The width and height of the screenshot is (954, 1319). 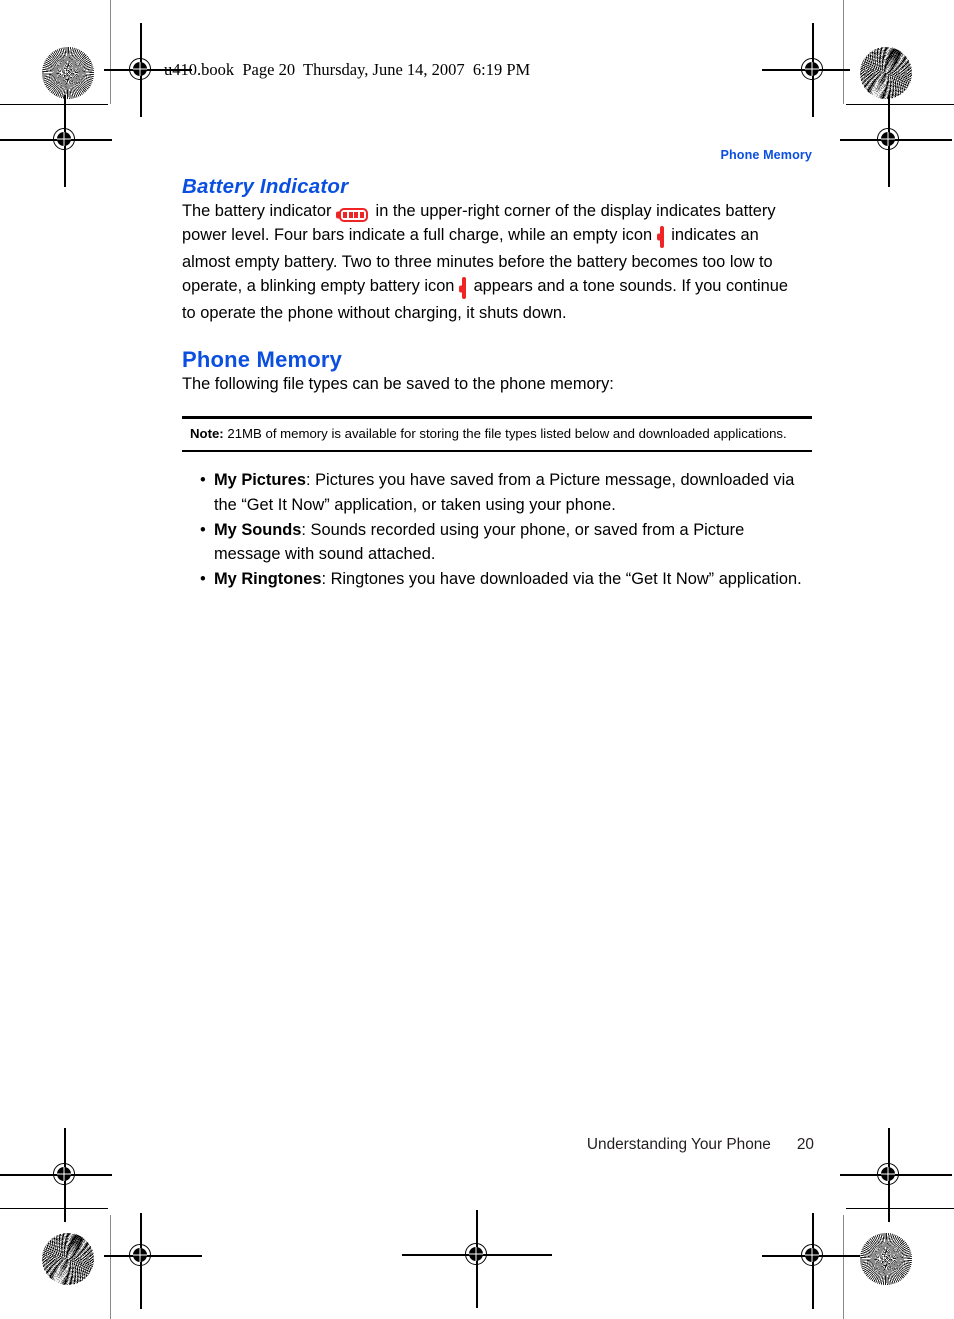 I want to click on trim-line-bottom-left-horizontal, so click(x=54, y=1209).